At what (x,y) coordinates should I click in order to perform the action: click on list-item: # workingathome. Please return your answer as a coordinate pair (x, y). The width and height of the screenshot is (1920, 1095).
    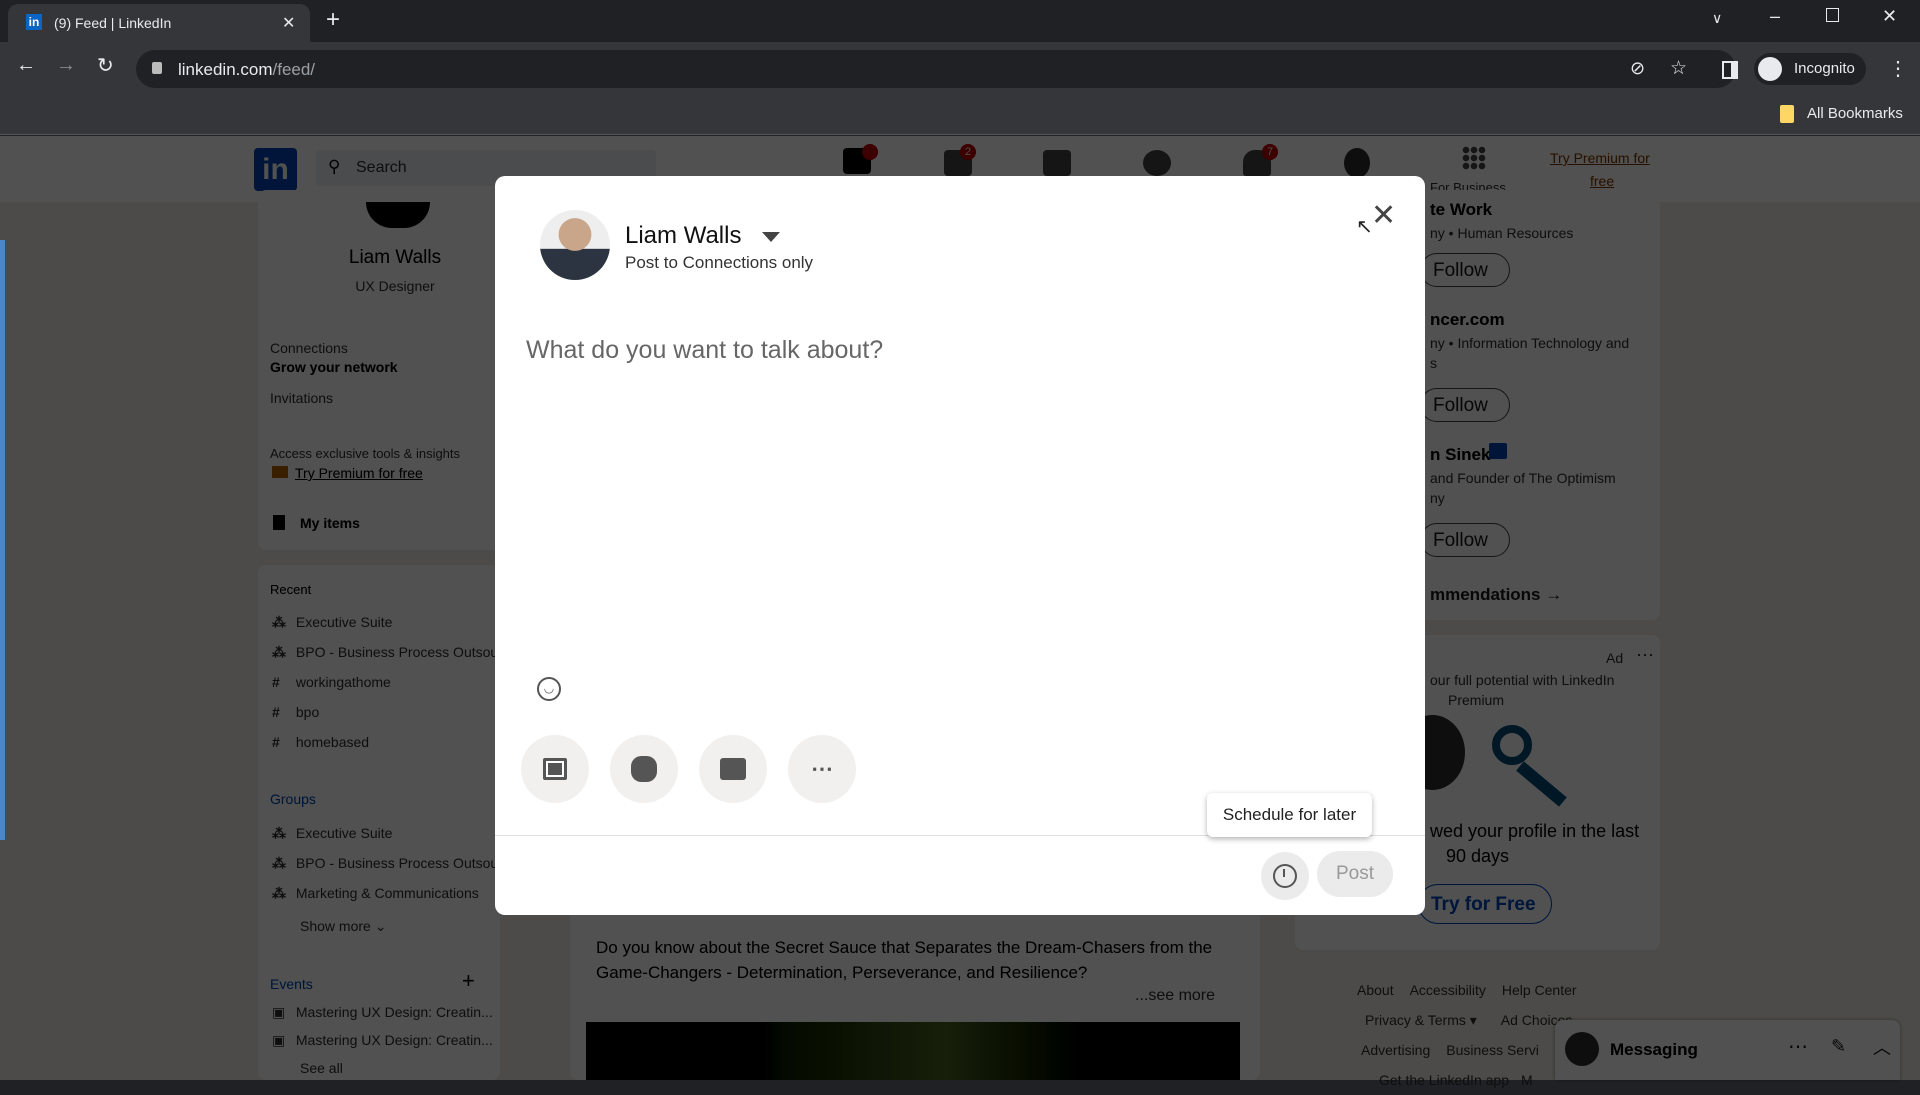
    Looking at the image, I should click on (387, 689).